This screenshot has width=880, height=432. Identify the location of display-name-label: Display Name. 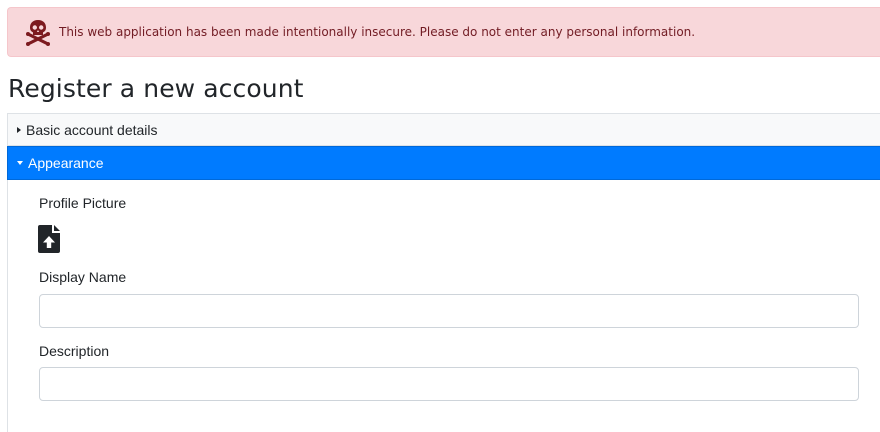
(83, 277).